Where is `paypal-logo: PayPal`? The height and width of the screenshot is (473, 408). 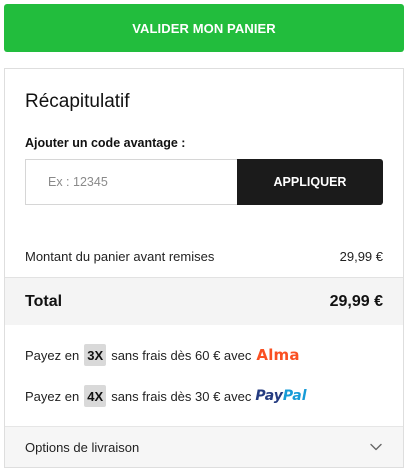 paypal-logo: PayPal is located at coordinates (281, 396).